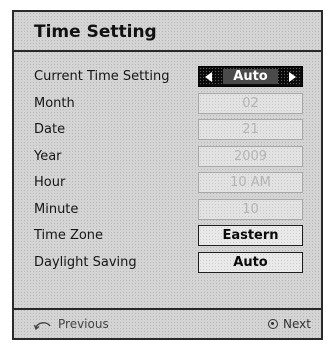 The width and height of the screenshot is (335, 350). What do you see at coordinates (250, 209) in the screenshot?
I see `minute-field: 10` at bounding box center [250, 209].